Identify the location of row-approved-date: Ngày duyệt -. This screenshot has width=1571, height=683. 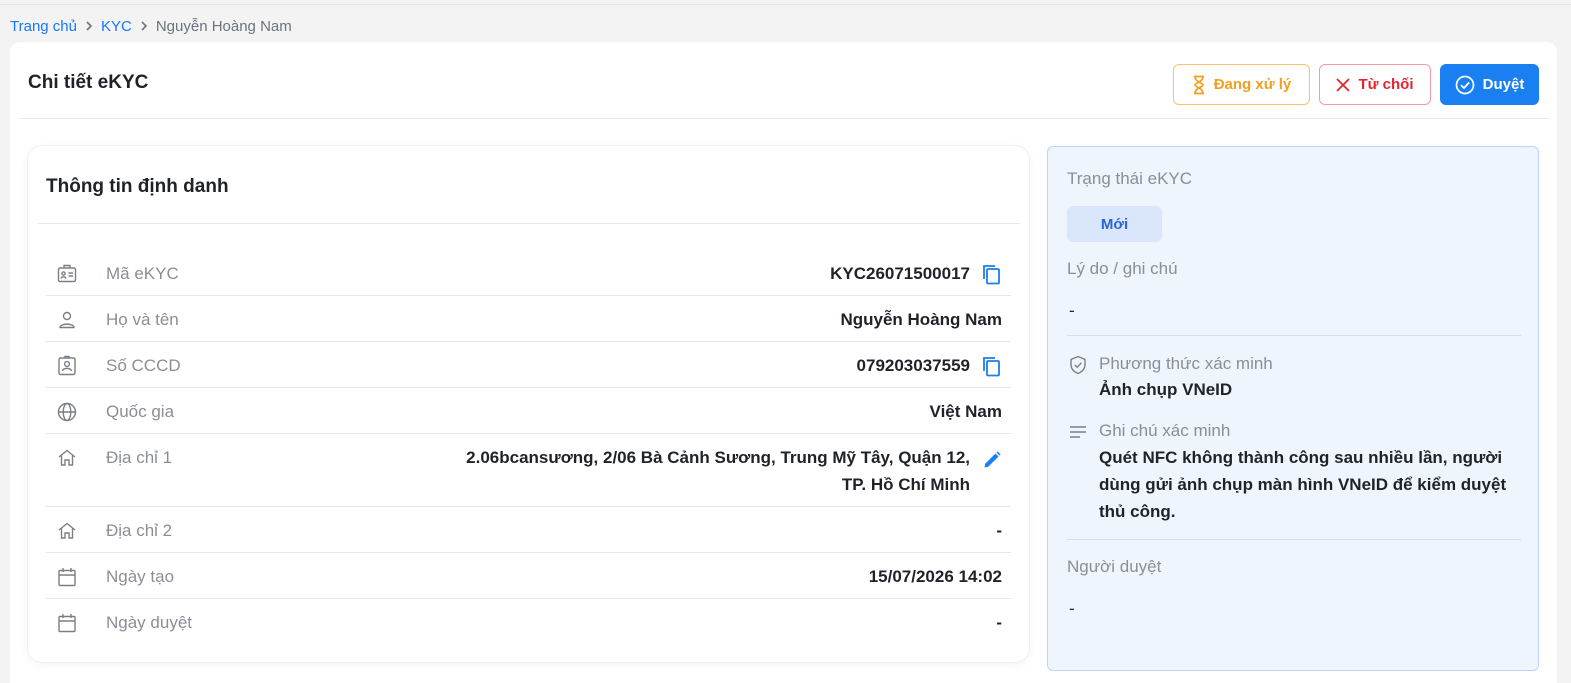
(528, 622).